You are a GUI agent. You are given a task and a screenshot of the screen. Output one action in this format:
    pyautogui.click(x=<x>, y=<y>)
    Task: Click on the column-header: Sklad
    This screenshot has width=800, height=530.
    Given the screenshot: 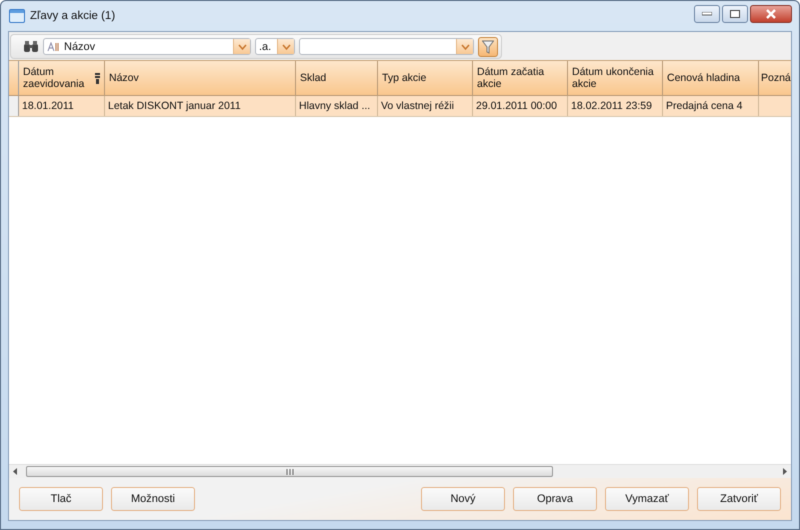 What is the action you would take?
    pyautogui.click(x=337, y=78)
    